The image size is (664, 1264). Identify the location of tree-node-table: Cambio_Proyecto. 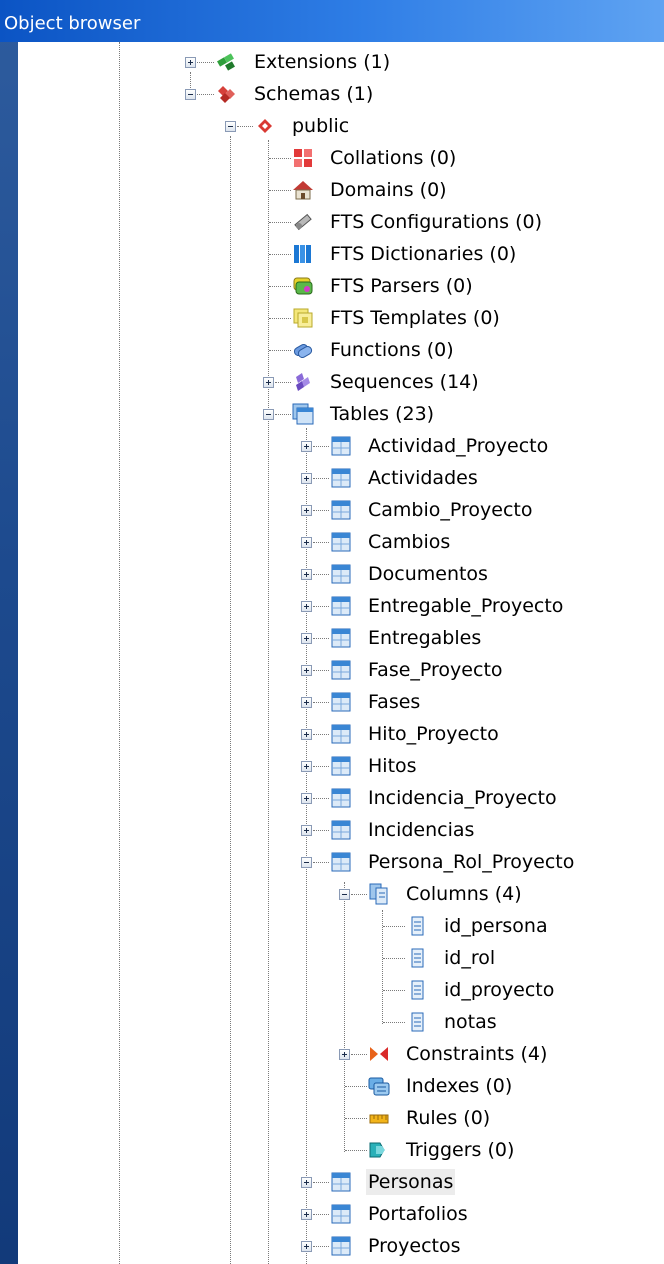
(341, 510).